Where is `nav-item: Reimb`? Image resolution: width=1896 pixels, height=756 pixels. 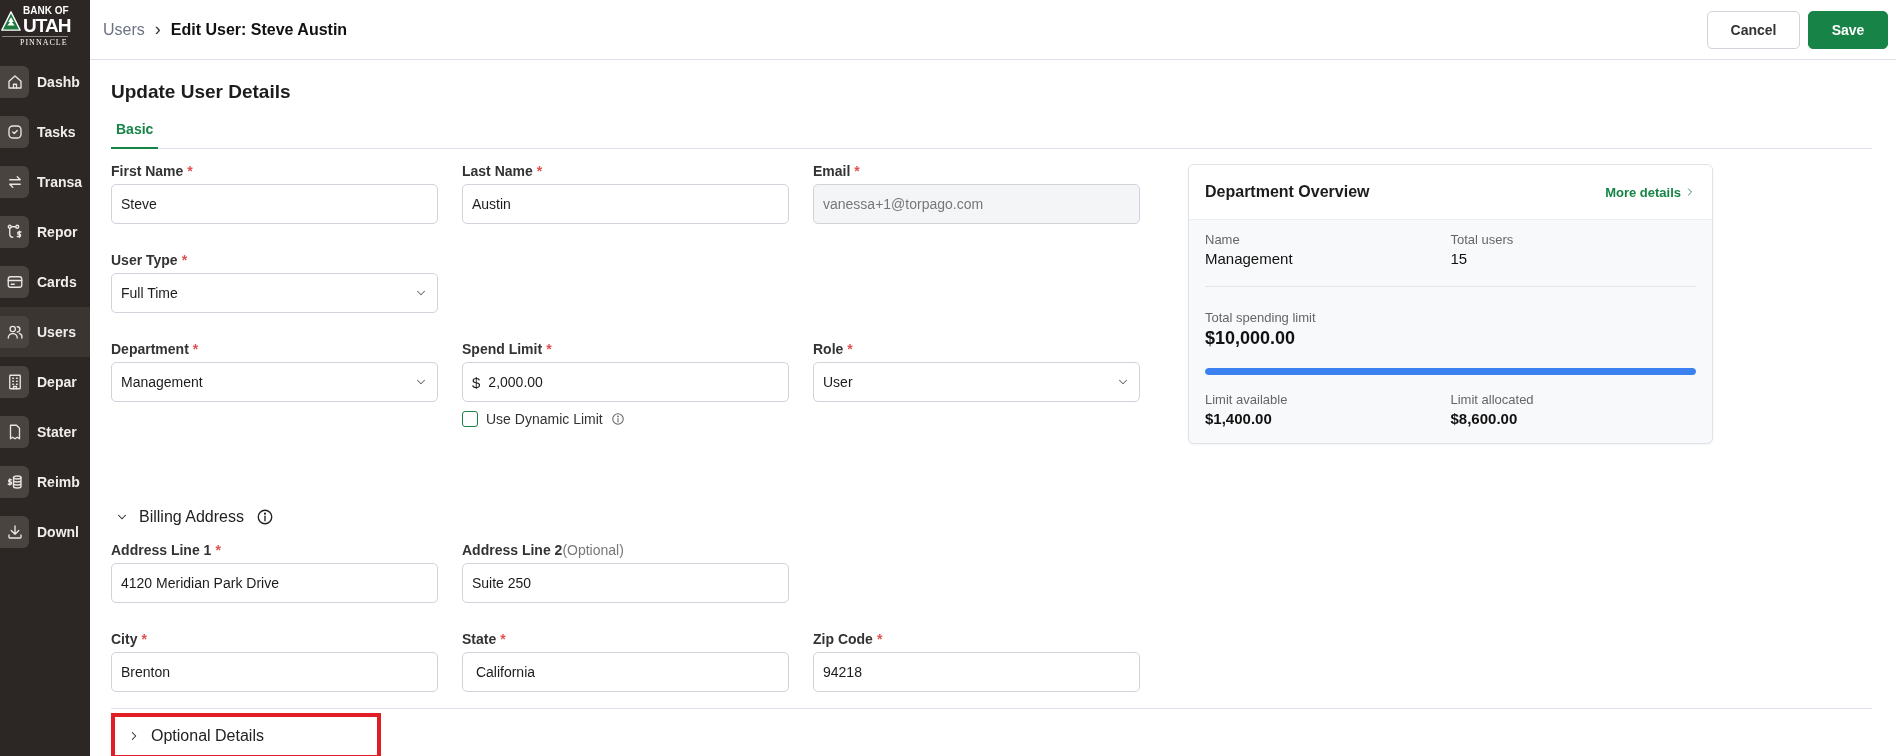
nav-item: Reimb is located at coordinates (45, 482).